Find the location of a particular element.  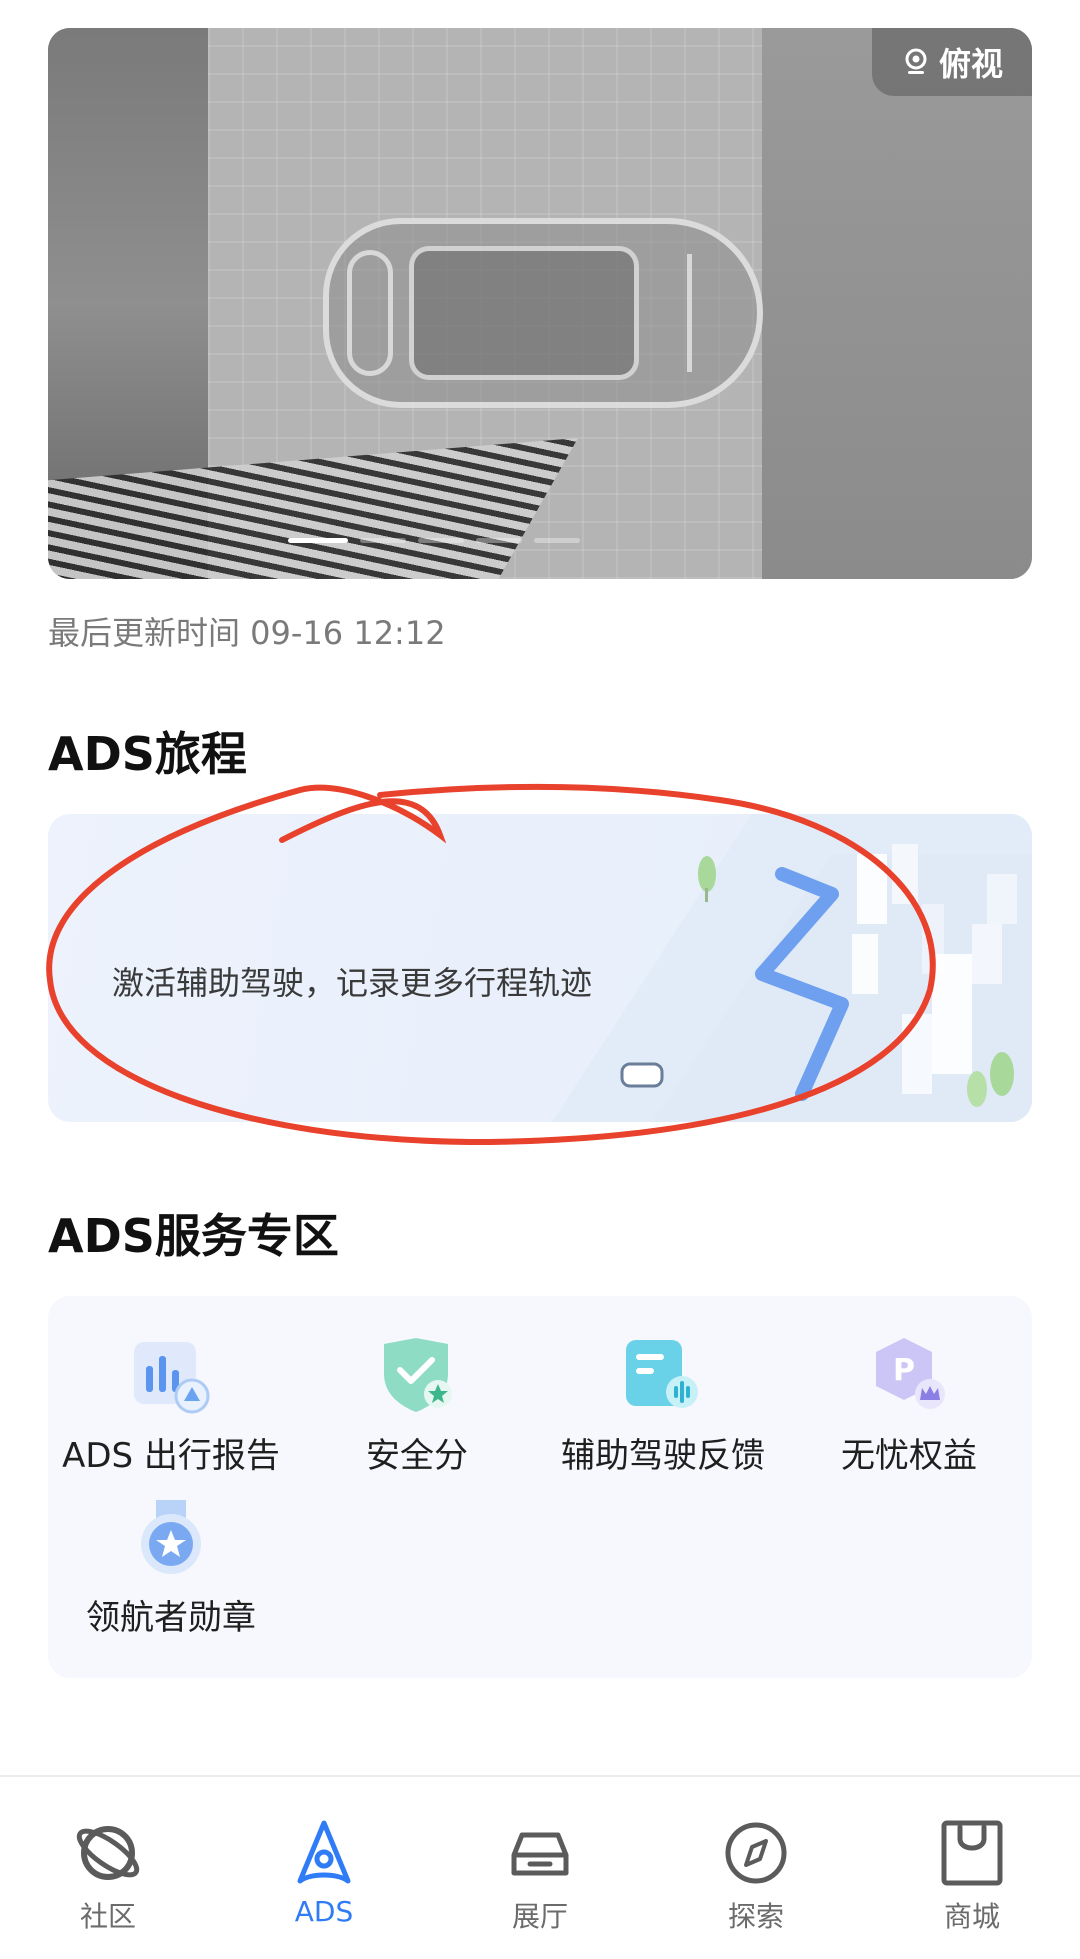

carousel-indicator is located at coordinates (434, 540).